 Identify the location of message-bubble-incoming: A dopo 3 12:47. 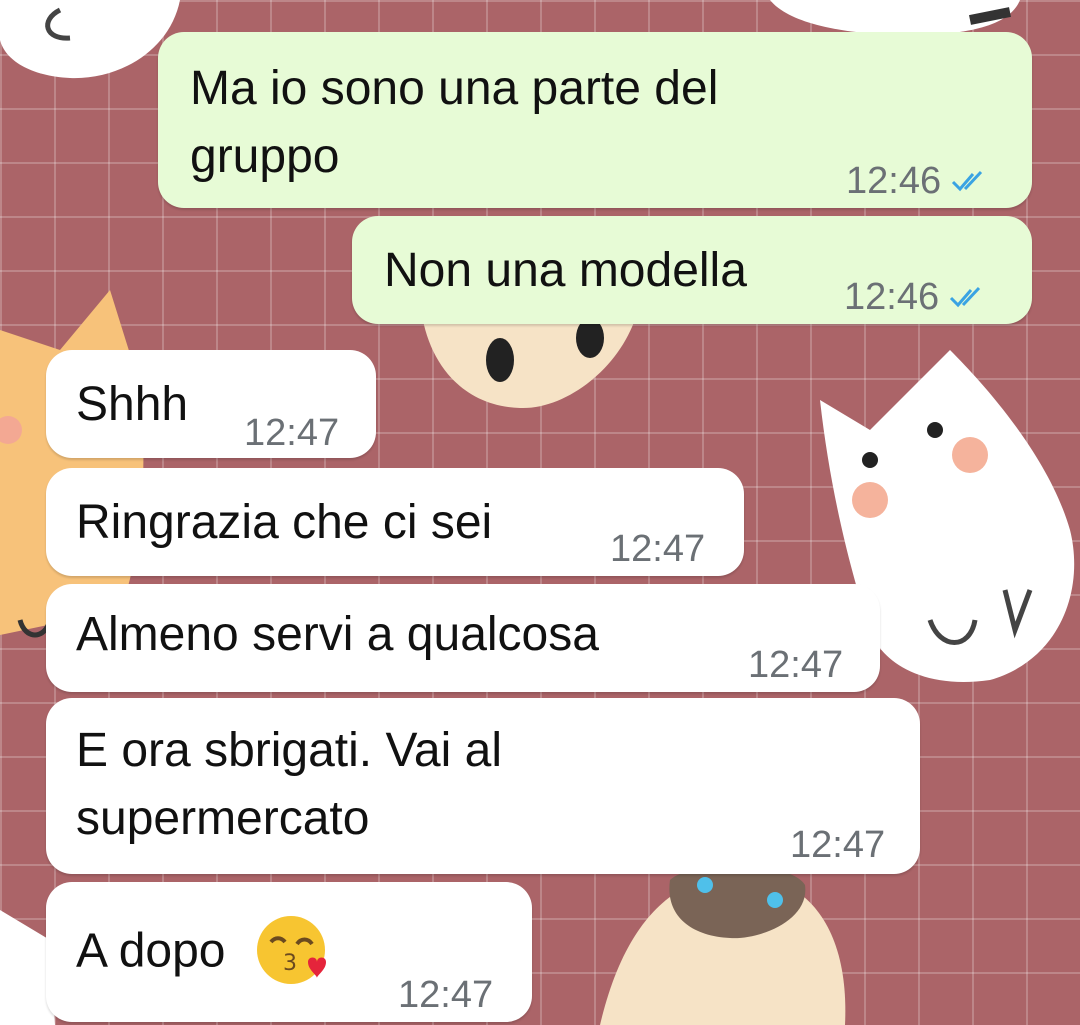
(289, 952).